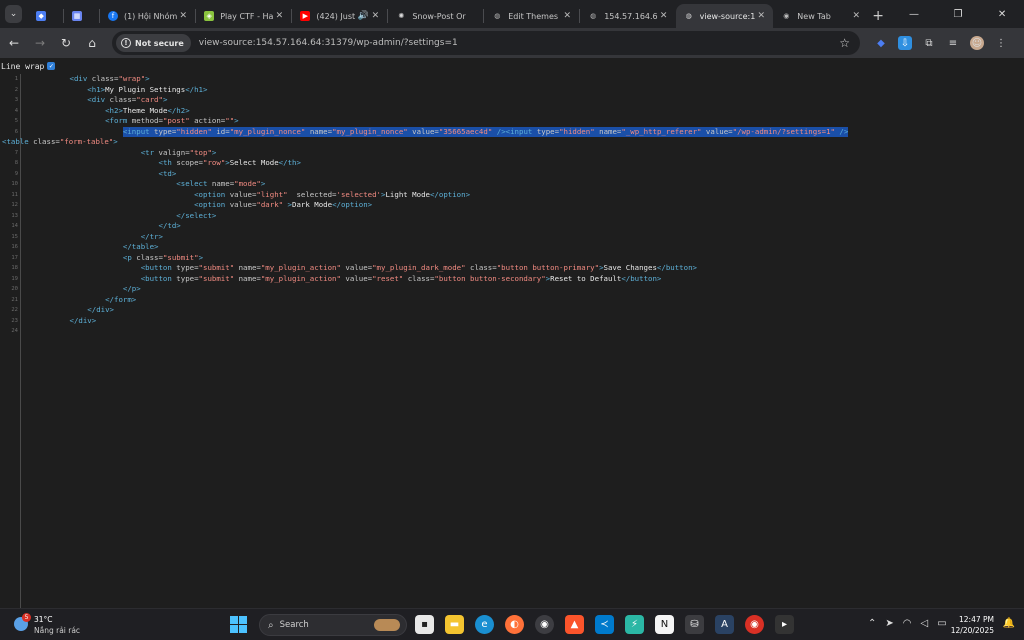 The height and width of the screenshot is (640, 1024). I want to click on tab-snow-post: ✺ Snow-Post Or, so click(435, 16).